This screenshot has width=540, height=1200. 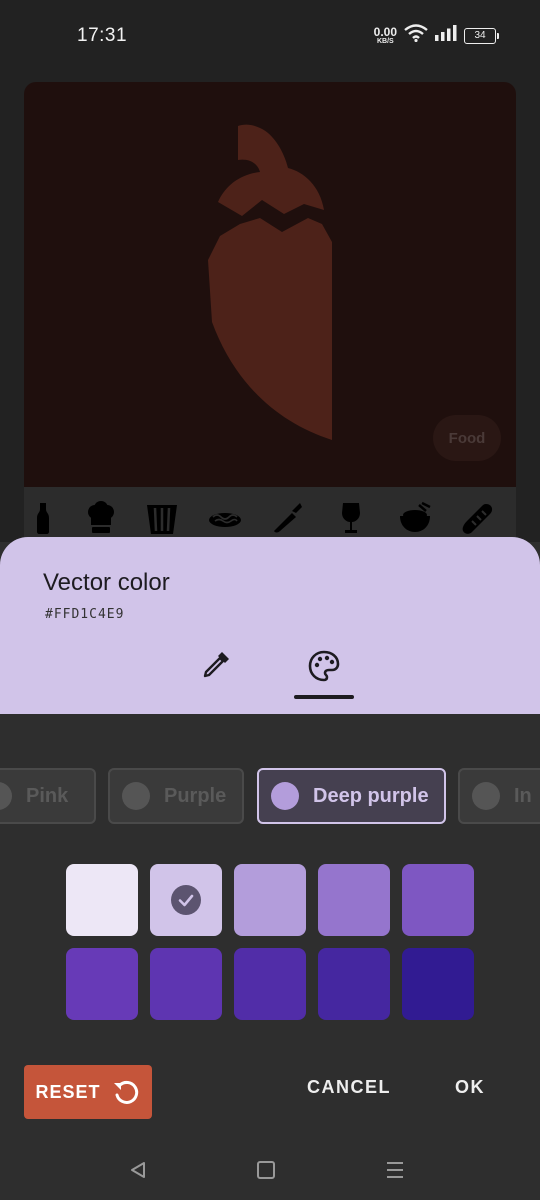 What do you see at coordinates (43, 518) in the screenshot?
I see `bottle-icon` at bounding box center [43, 518].